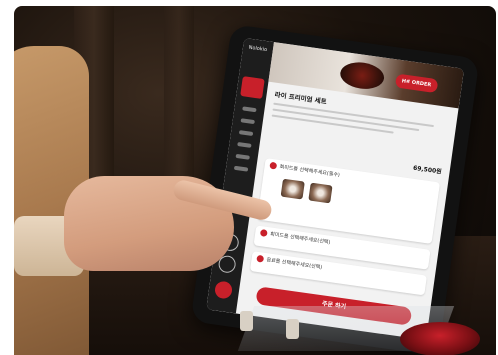 This screenshot has height=355, width=498. Describe the element at coordinates (440, 338) in the screenshot. I see `call-bell` at that location.